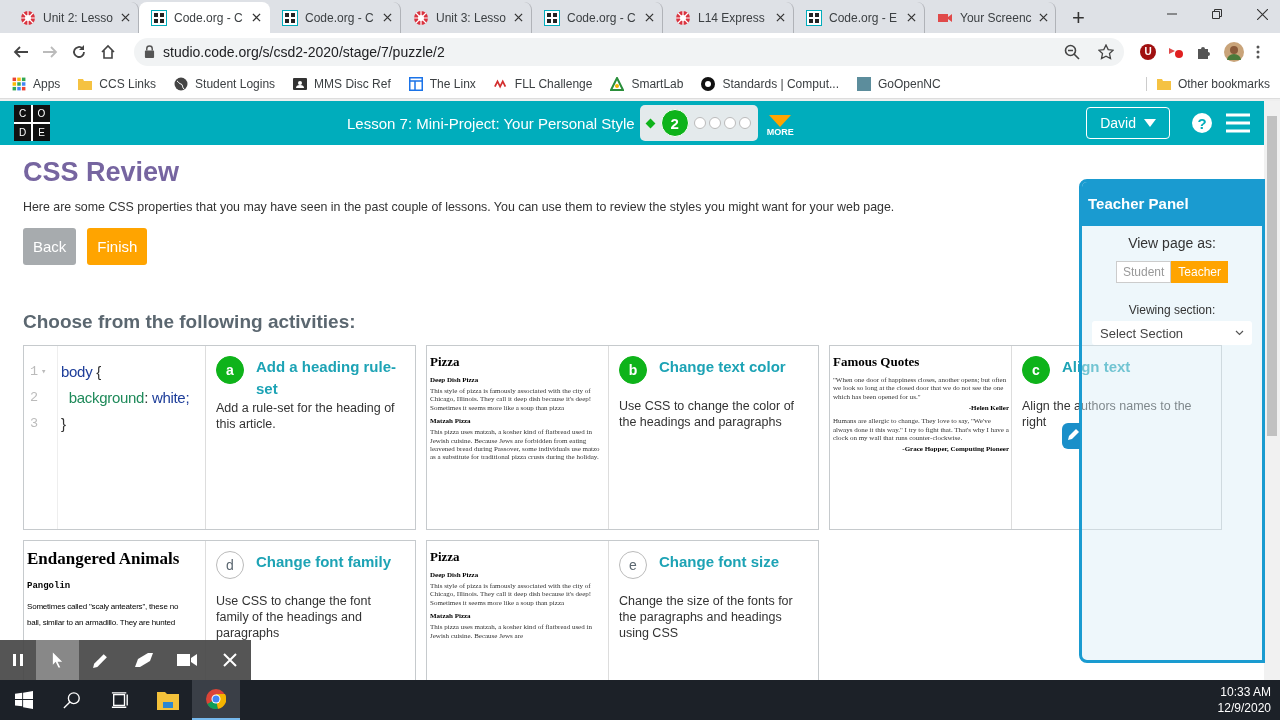  Describe the element at coordinates (103, 607) in the screenshot. I see `article-text-line: Sometimes called "scaly anteaters", these no` at that location.